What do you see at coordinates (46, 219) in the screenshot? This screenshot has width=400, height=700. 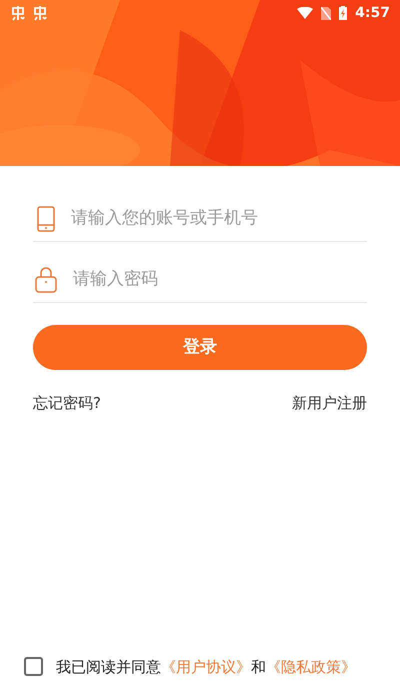 I see `phone-icon` at bounding box center [46, 219].